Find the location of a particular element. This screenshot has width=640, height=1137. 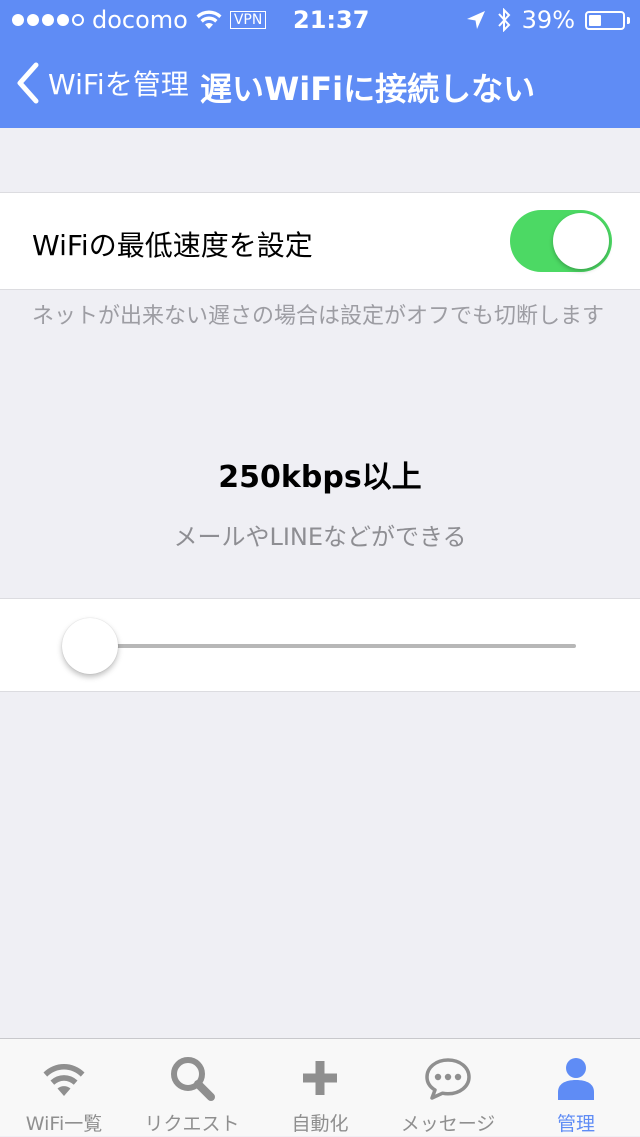

carrier-name: docomo is located at coordinates (140, 20).